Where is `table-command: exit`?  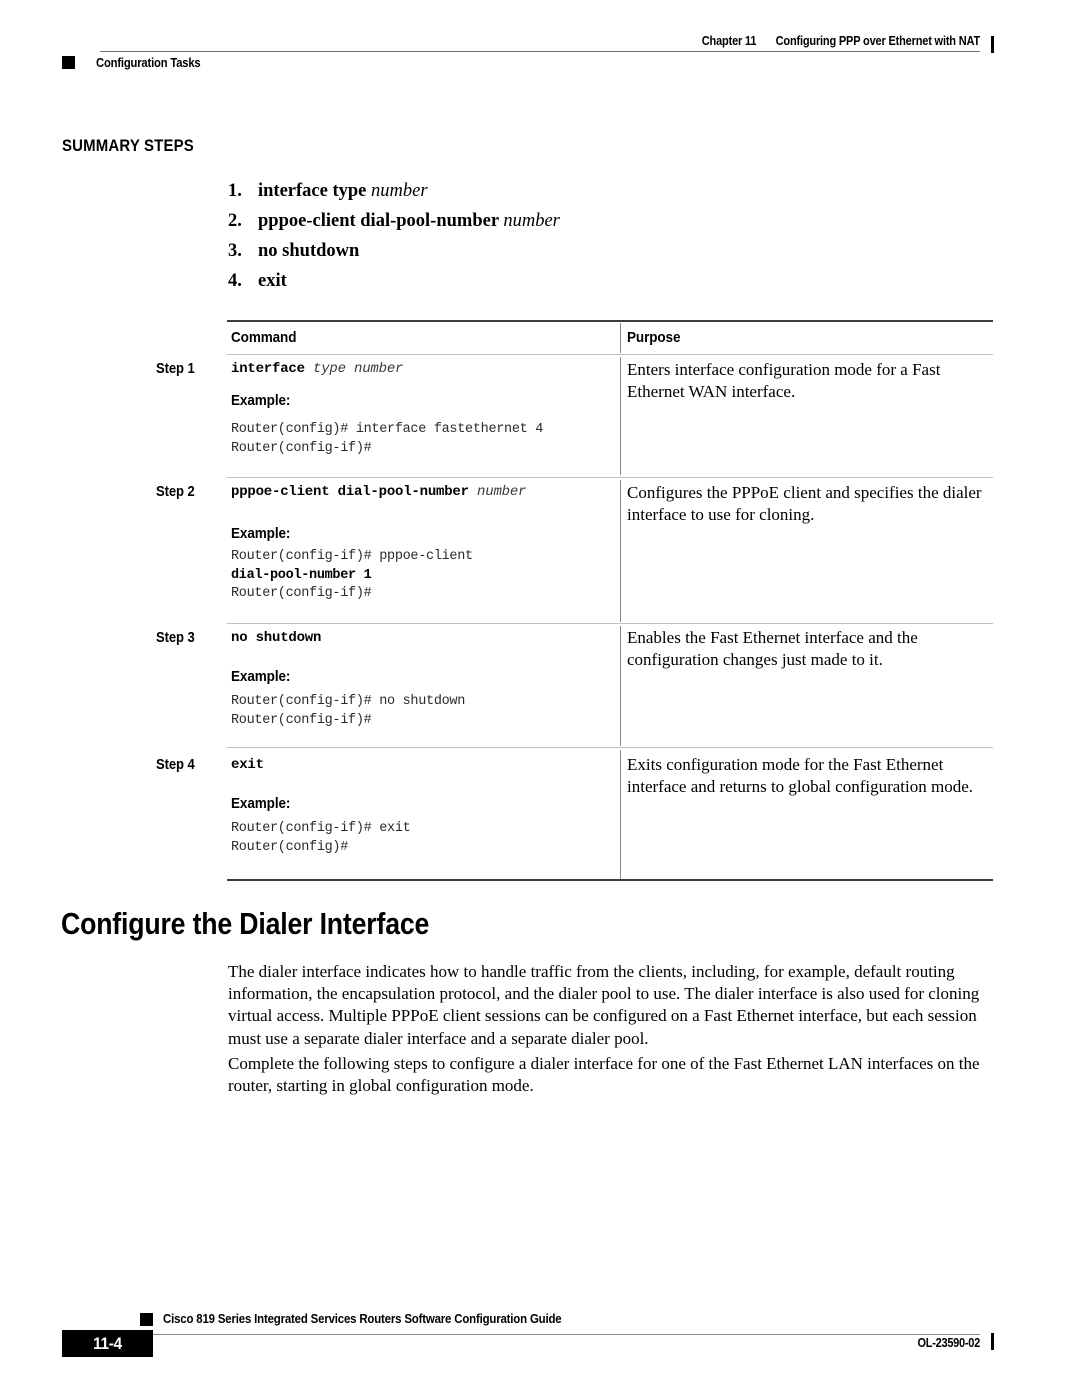
table-command: exit is located at coordinates (247, 765).